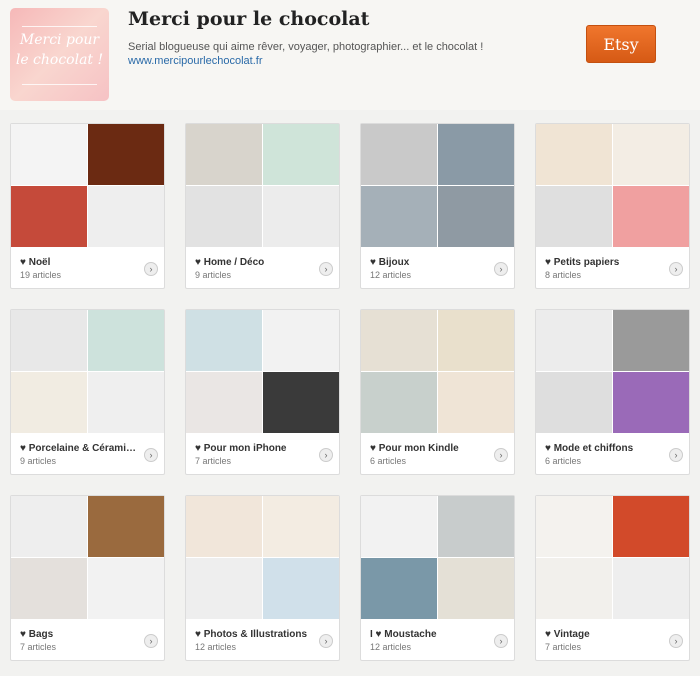 This screenshot has height=676, width=700. I want to click on collection-title: ♥ Vintage, so click(567, 634).